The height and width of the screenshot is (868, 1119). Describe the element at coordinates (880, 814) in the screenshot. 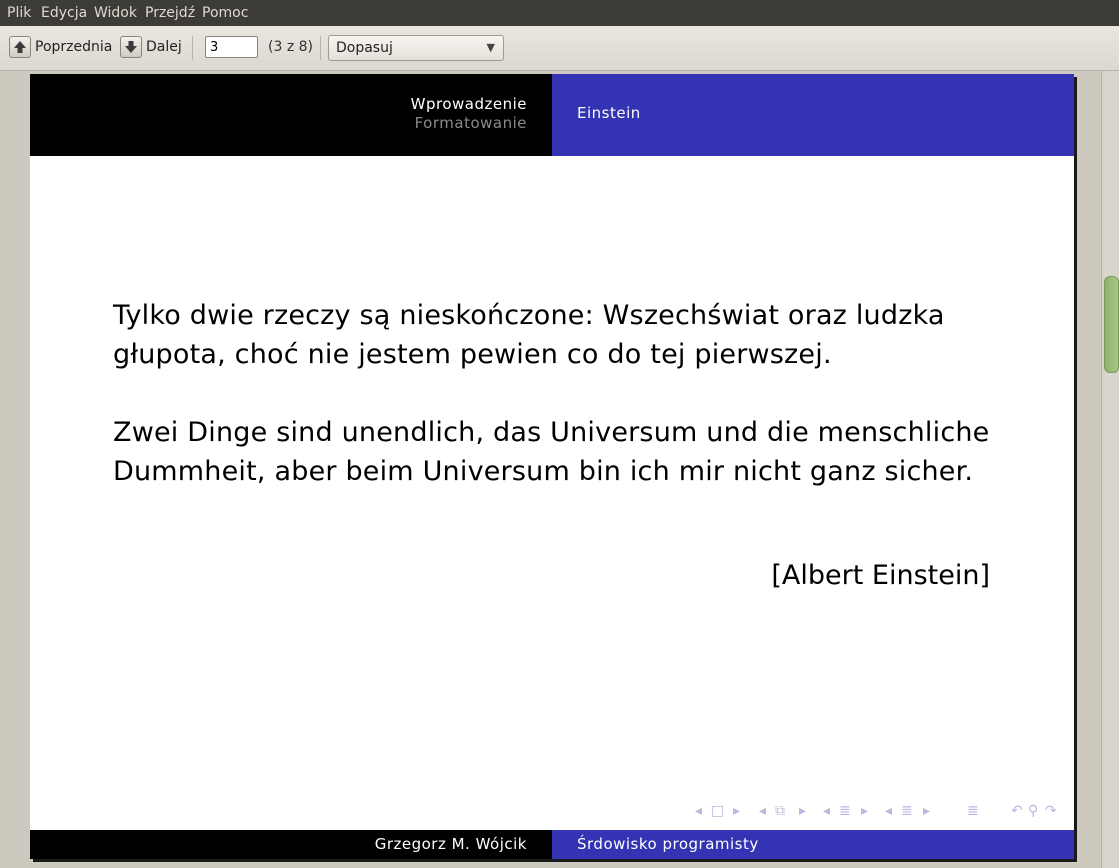

I see `beamer-navigation-symbols: ◂ □ ▸ ◂ ⧉ ▸ ◂ ≣ ▸ ◂ ≣ ▸ ≣ ↶ ⚲ ↷` at that location.